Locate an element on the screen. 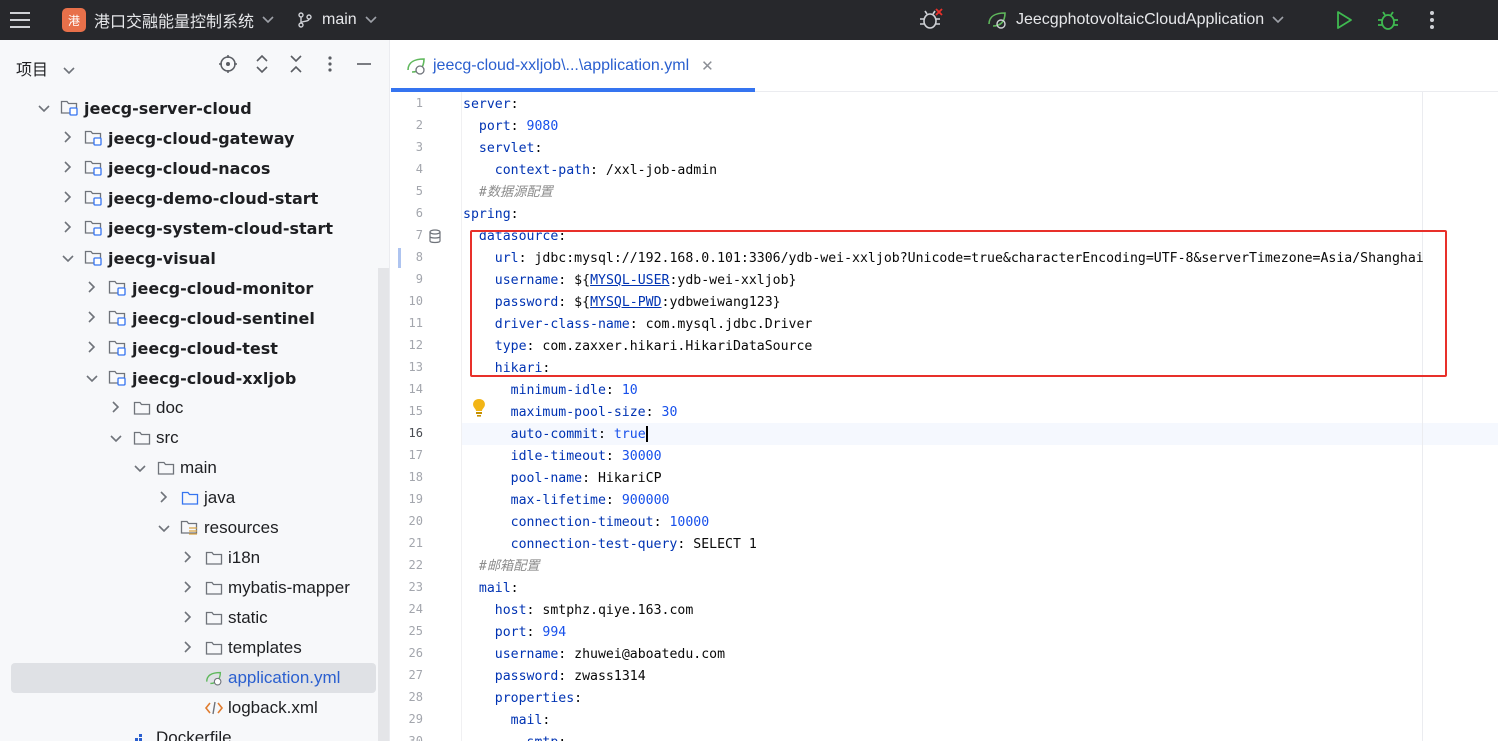 This screenshot has width=1498, height=741. debug-services-button is located at coordinates (931, 20).